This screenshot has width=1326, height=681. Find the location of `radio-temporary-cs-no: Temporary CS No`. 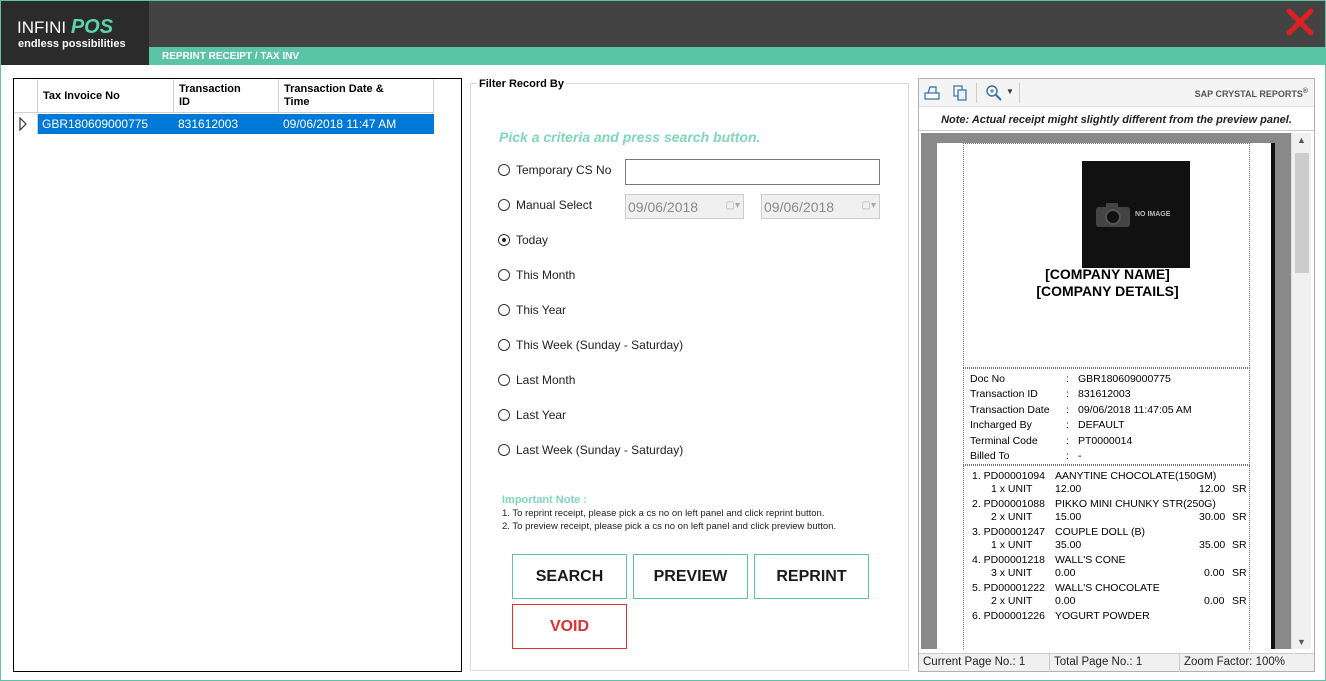

radio-temporary-cs-no: Temporary CS No is located at coordinates (554, 170).